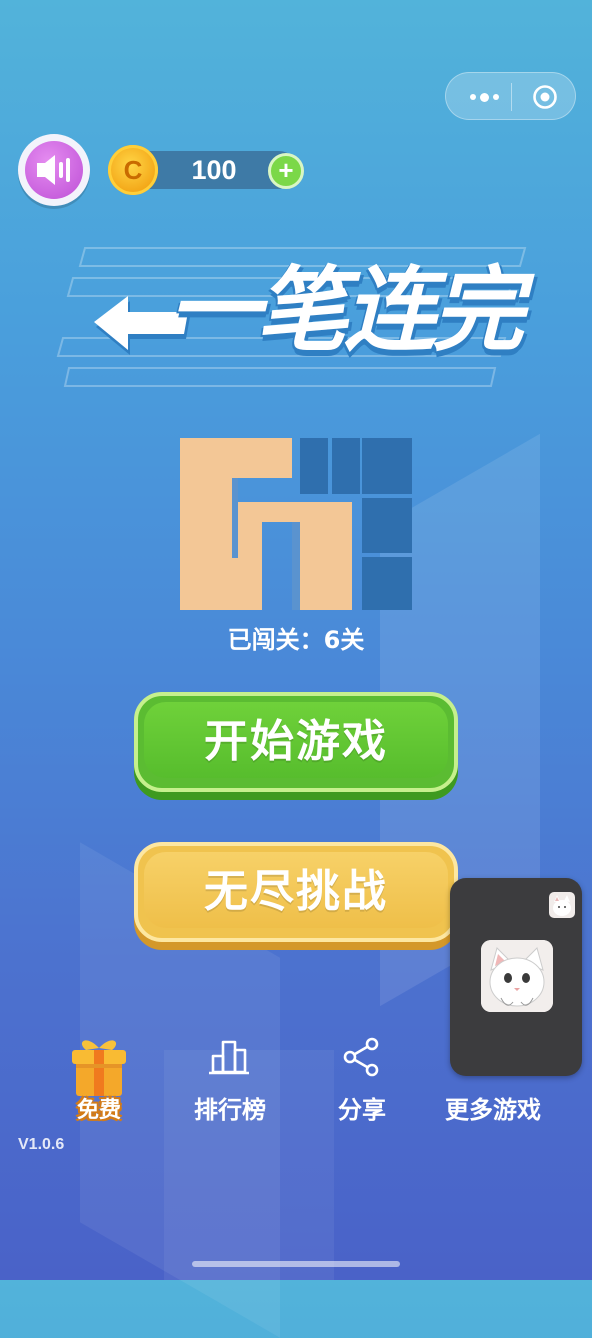  Describe the element at coordinates (362, 1110) in the screenshot. I see `share-label: 分享` at that location.